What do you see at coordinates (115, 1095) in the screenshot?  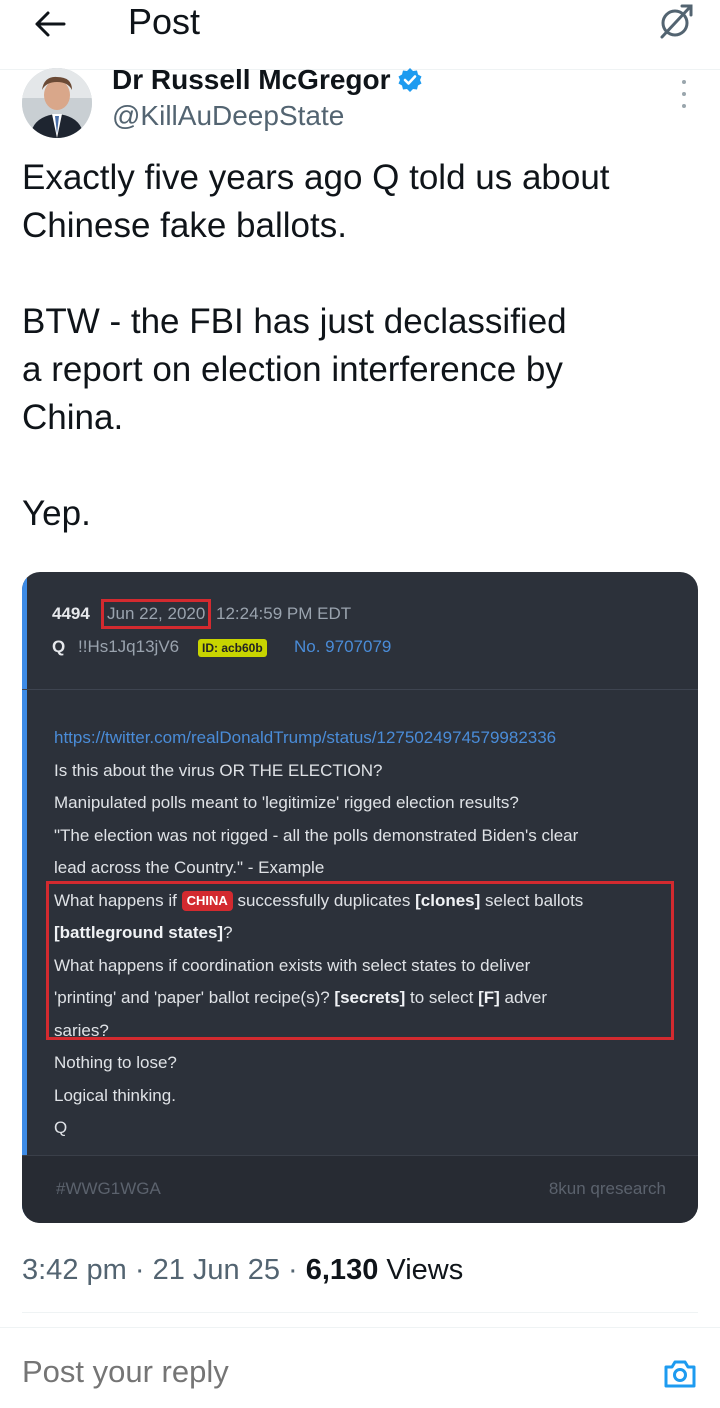 I see `embedded-line: Logical thinking.` at bounding box center [115, 1095].